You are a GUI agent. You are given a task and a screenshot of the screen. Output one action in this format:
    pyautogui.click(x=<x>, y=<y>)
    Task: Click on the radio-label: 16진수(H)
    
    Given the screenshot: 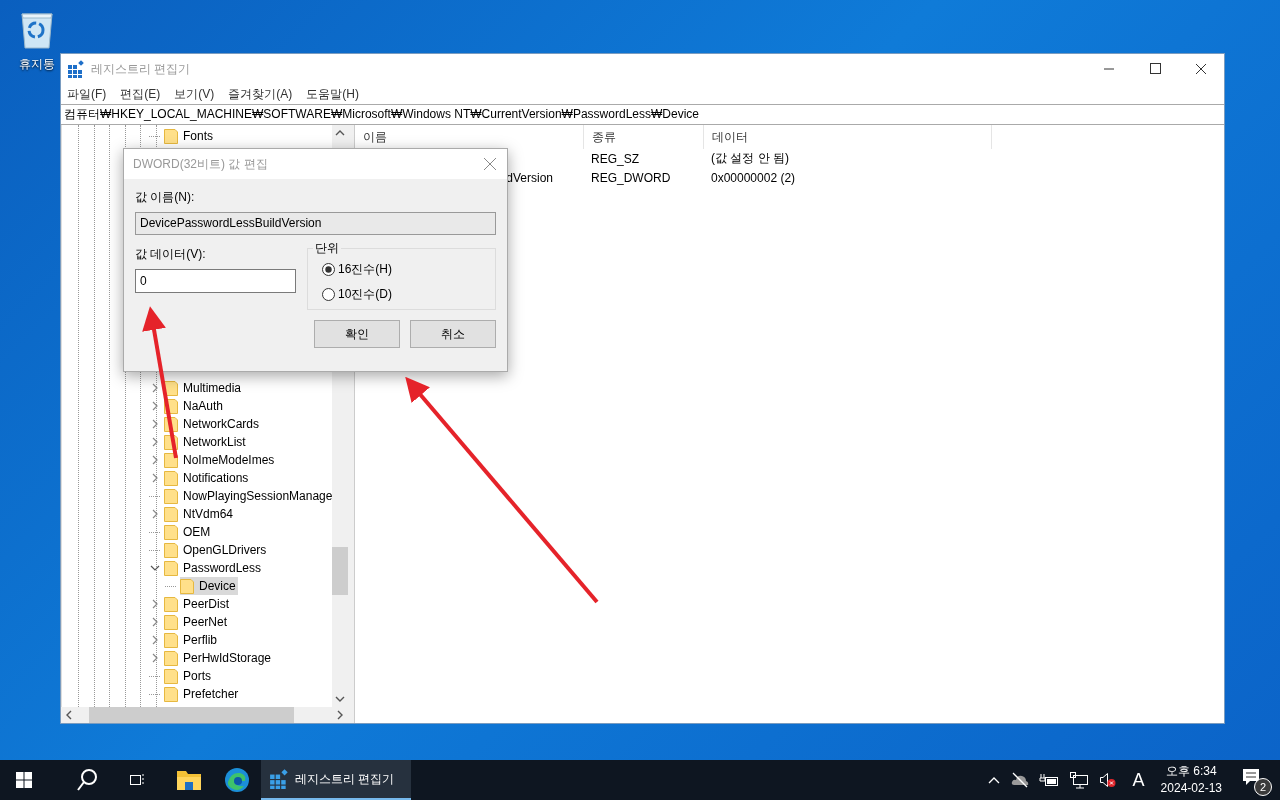 What is the action you would take?
    pyautogui.click(x=365, y=269)
    